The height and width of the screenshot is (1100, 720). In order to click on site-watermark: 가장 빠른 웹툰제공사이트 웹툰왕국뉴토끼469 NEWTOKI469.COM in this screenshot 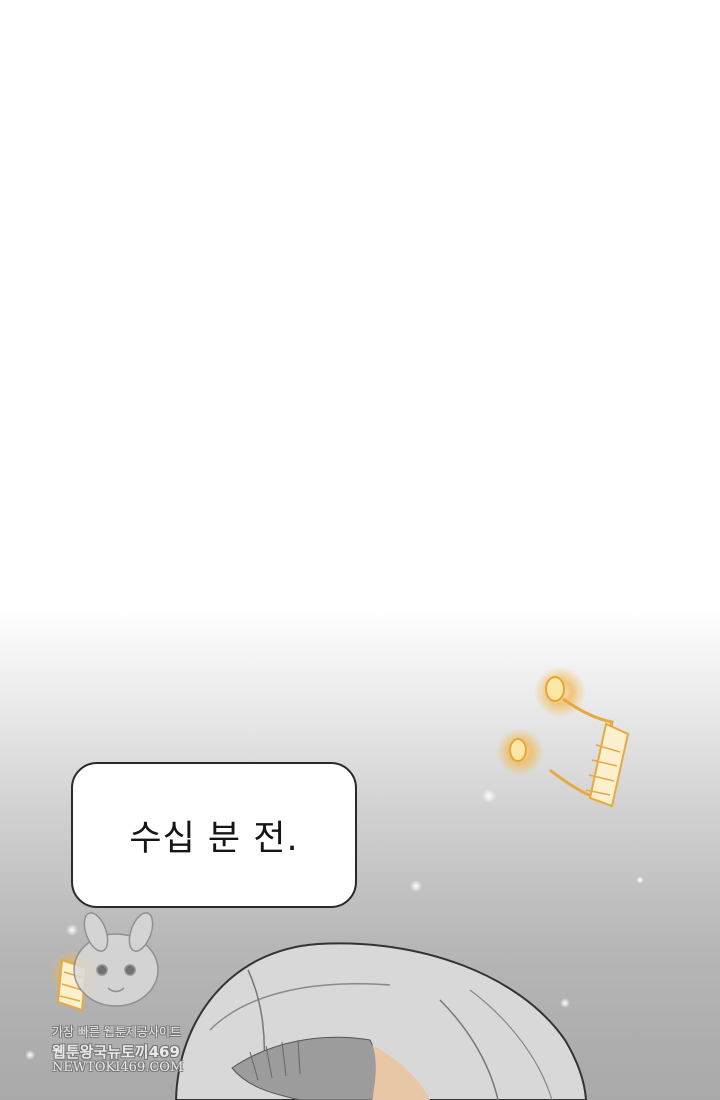, I will do `click(116, 995)`.